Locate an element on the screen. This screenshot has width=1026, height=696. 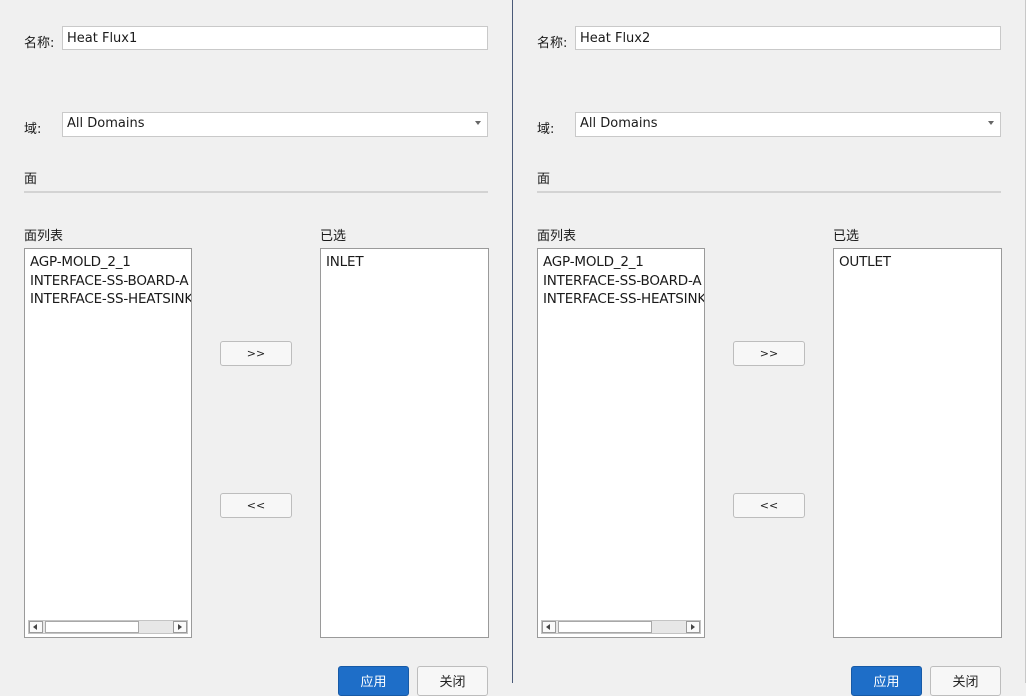
list-item: OUTLET is located at coordinates (920, 262).